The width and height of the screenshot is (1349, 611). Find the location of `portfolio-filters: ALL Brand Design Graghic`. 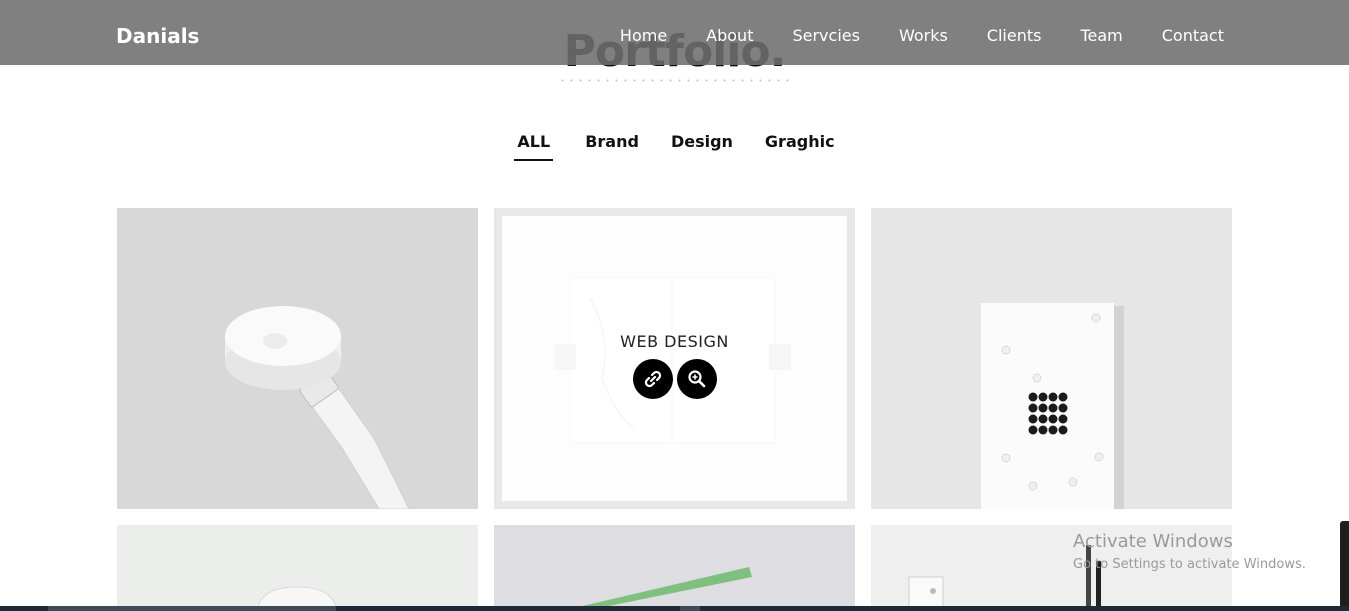

portfolio-filters: ALL Brand Design Graghic is located at coordinates (674, 146).